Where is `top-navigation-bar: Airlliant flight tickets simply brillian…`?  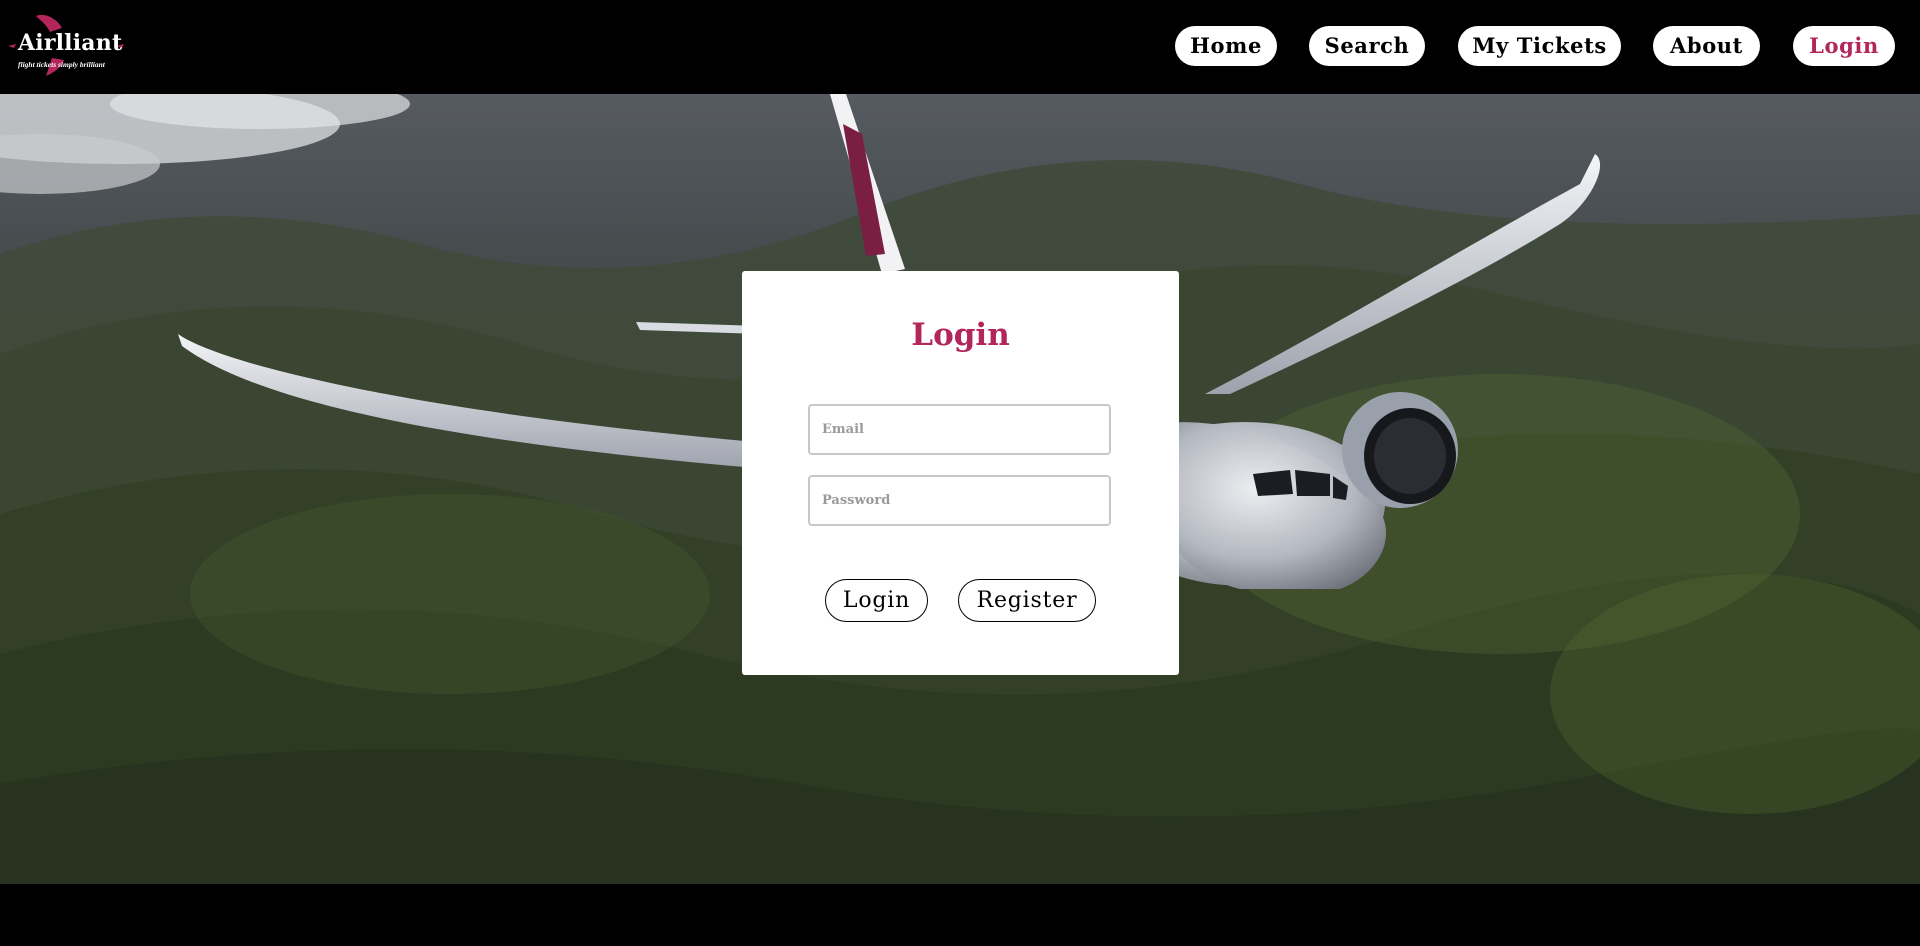
top-navigation-bar: Airlliant flight tickets simply brillian… is located at coordinates (960, 47).